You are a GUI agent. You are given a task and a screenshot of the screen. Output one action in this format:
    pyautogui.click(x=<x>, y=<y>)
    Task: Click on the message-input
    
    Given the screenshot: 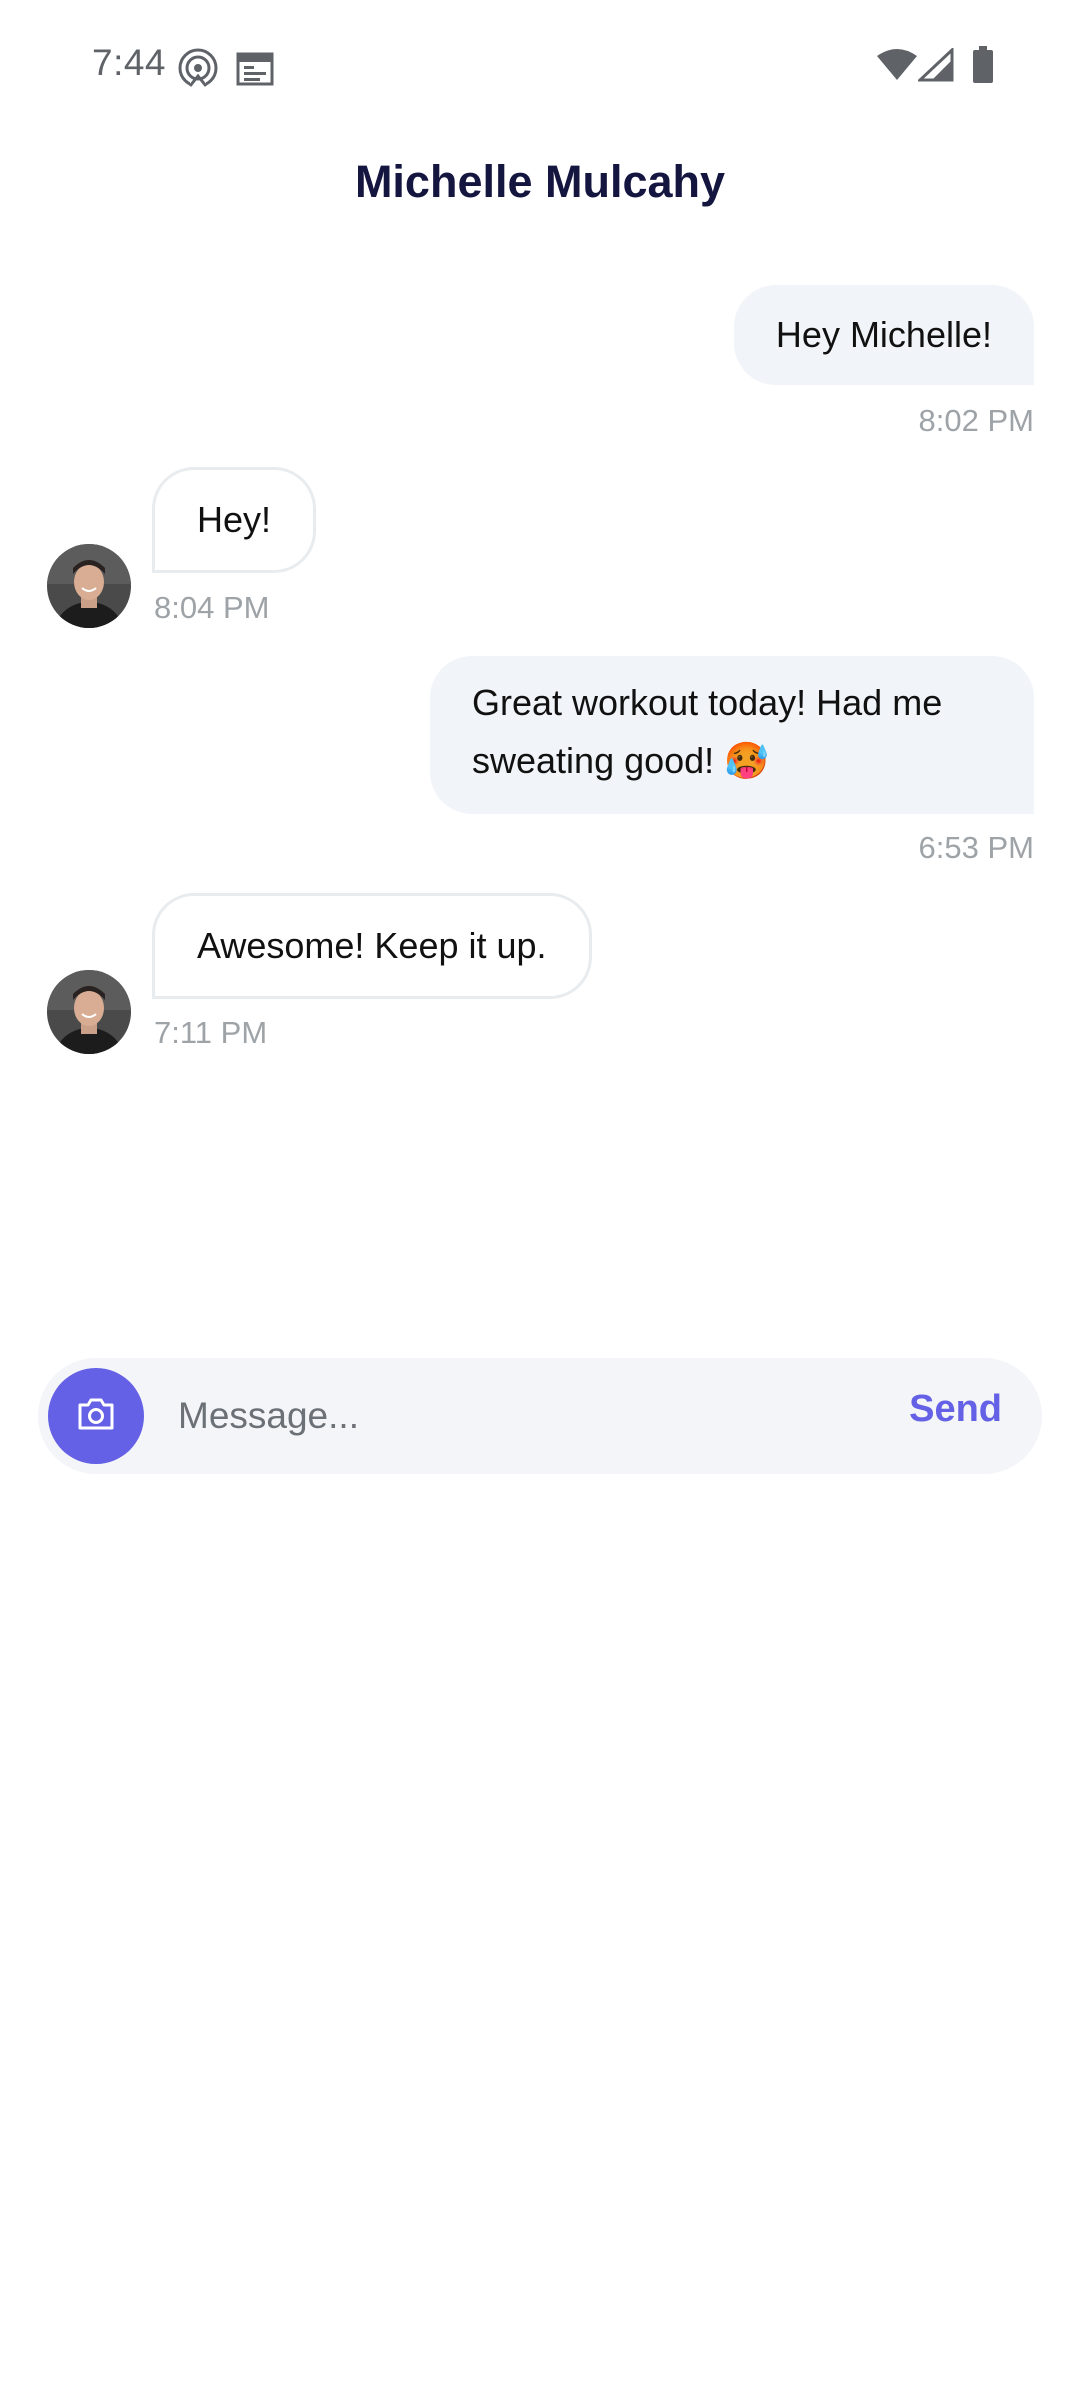 What is the action you would take?
    pyautogui.click(x=498, y=1416)
    